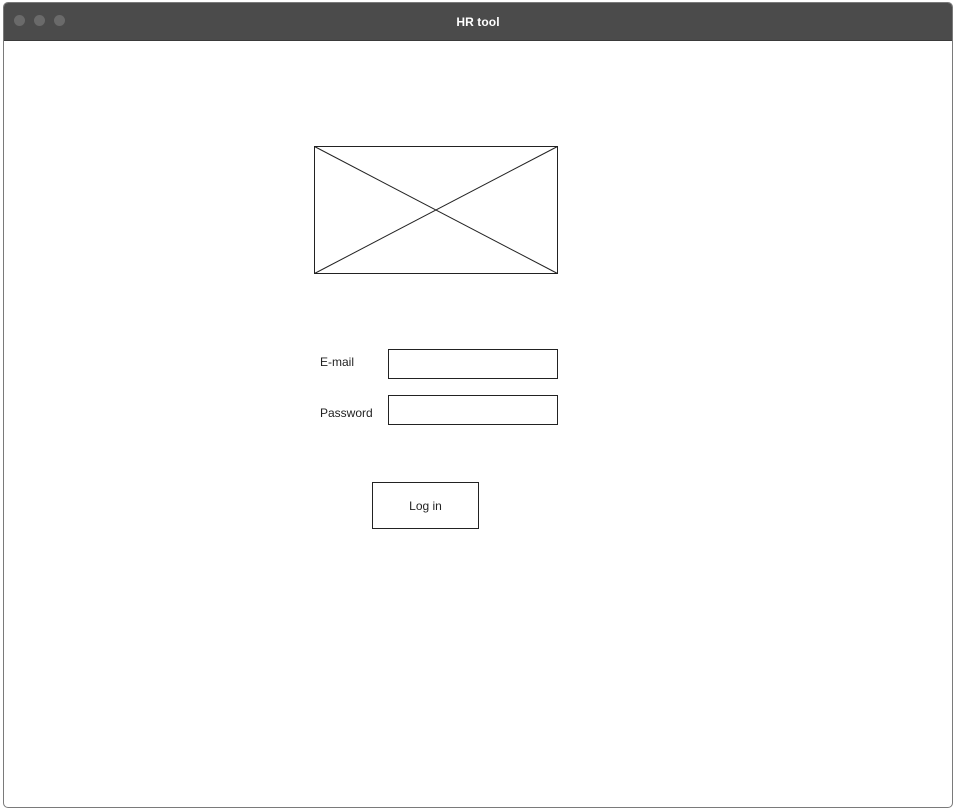 The image size is (956, 811). Describe the element at coordinates (425, 505) in the screenshot. I see `login-button: Log in` at that location.